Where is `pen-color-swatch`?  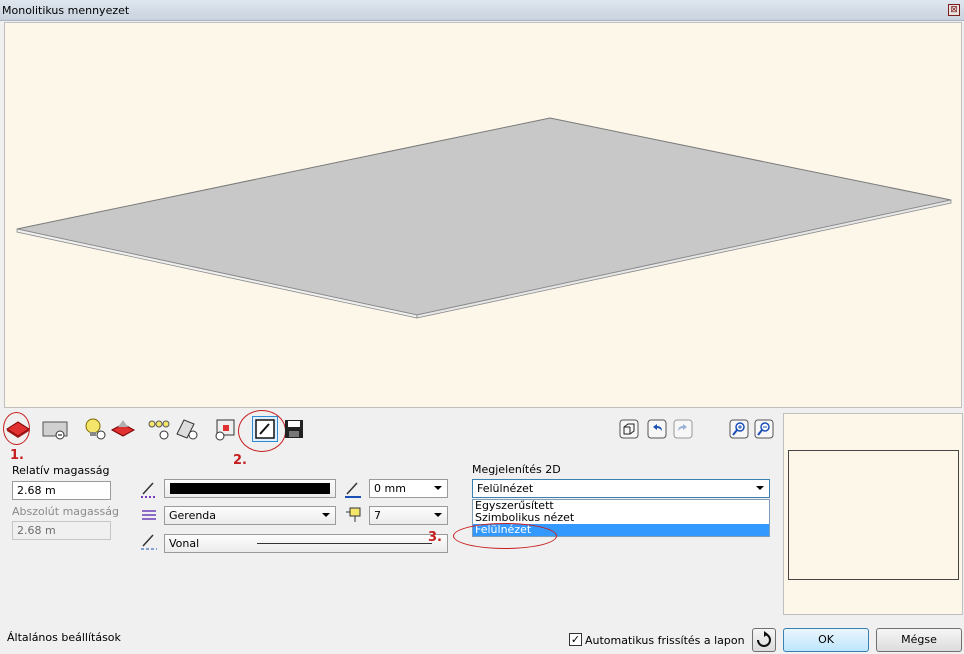
pen-color-swatch is located at coordinates (250, 488).